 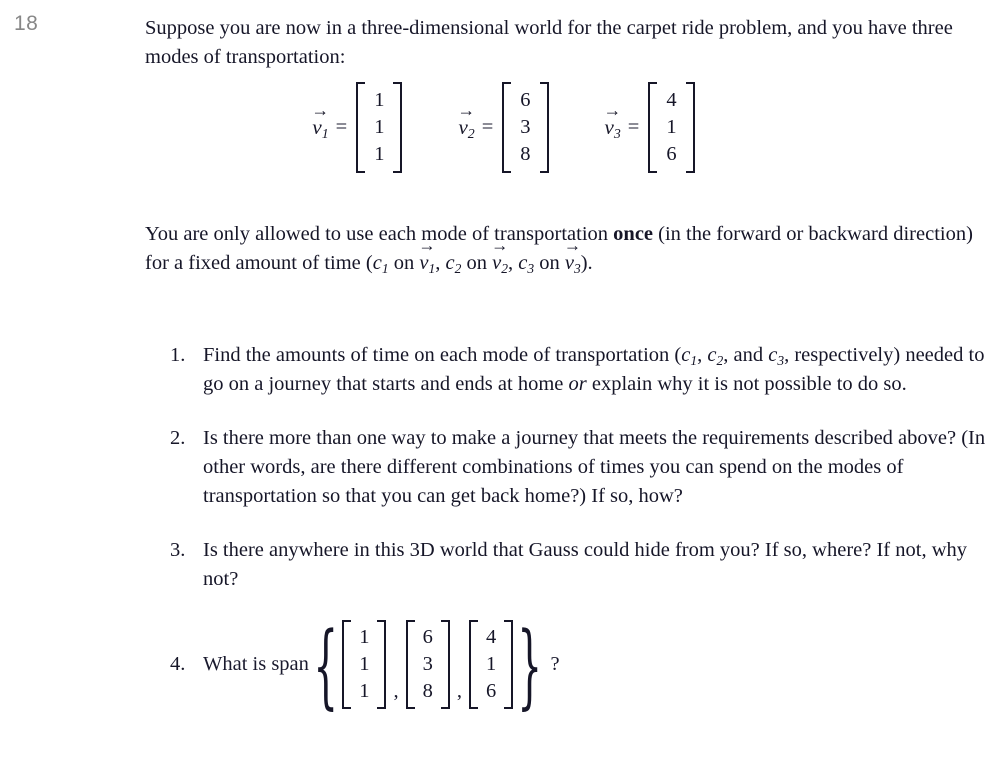 I want to click on span-expression: What is span { 1 1 1 , 6 3 8 , 4 1 6} ?, so click(x=381, y=664).